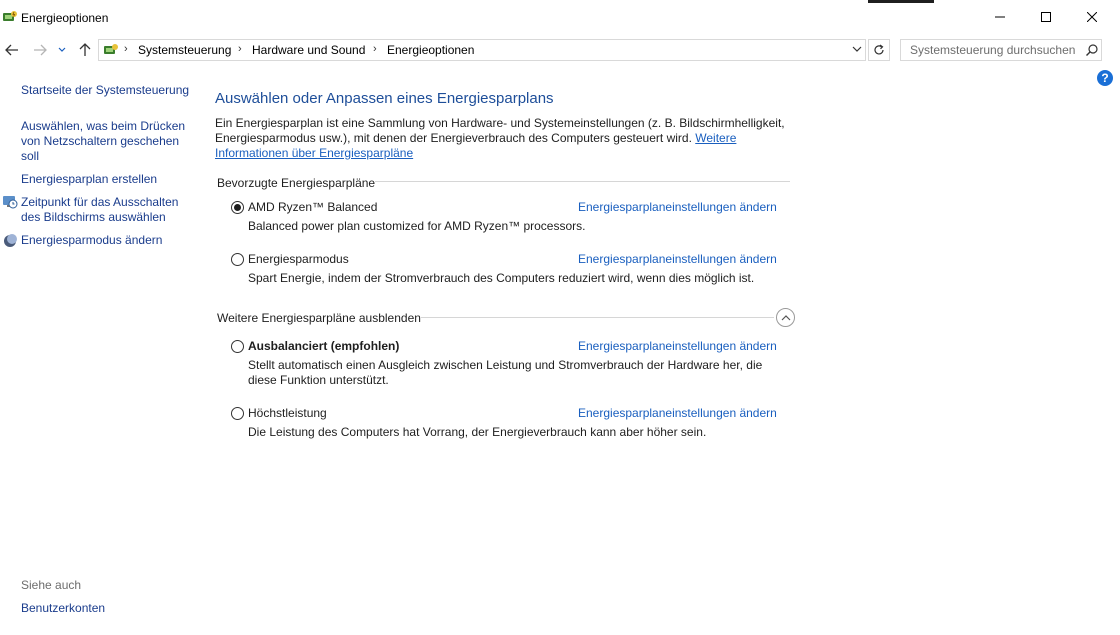 This screenshot has height=635, width=1120. I want to click on minimize-icon, so click(1000, 17).